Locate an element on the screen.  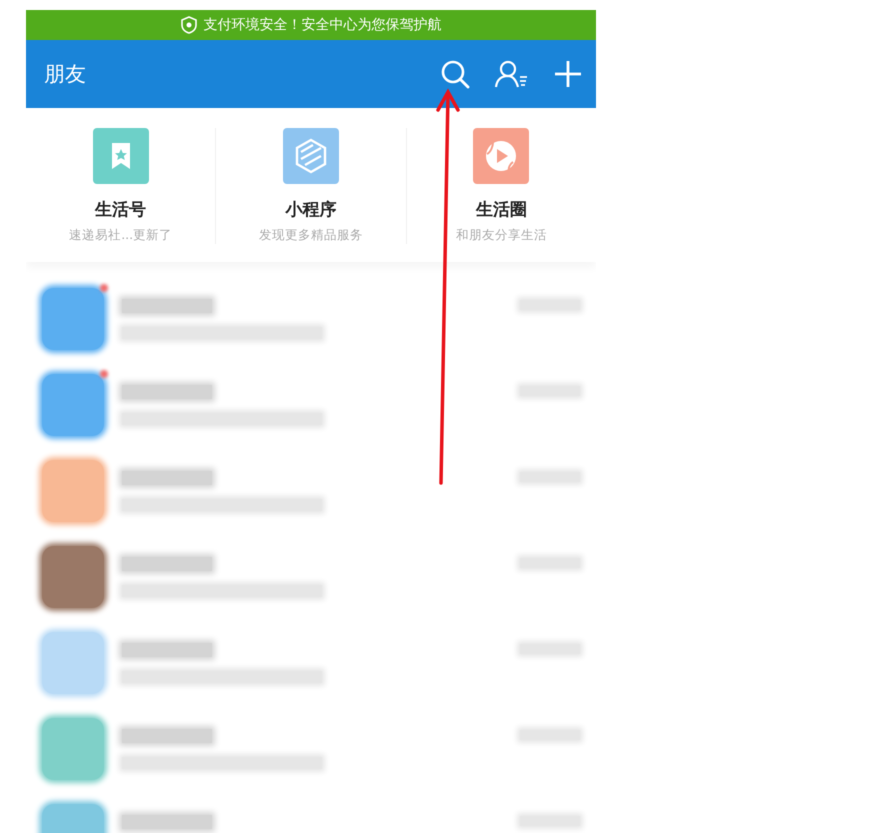
shortcut-title: 生活号 is located at coordinates (120, 209).